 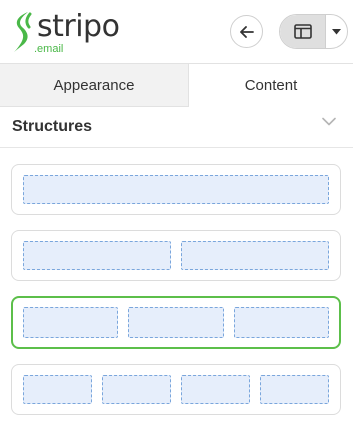 What do you see at coordinates (329, 121) in the screenshot?
I see `chevron-down-icon` at bounding box center [329, 121].